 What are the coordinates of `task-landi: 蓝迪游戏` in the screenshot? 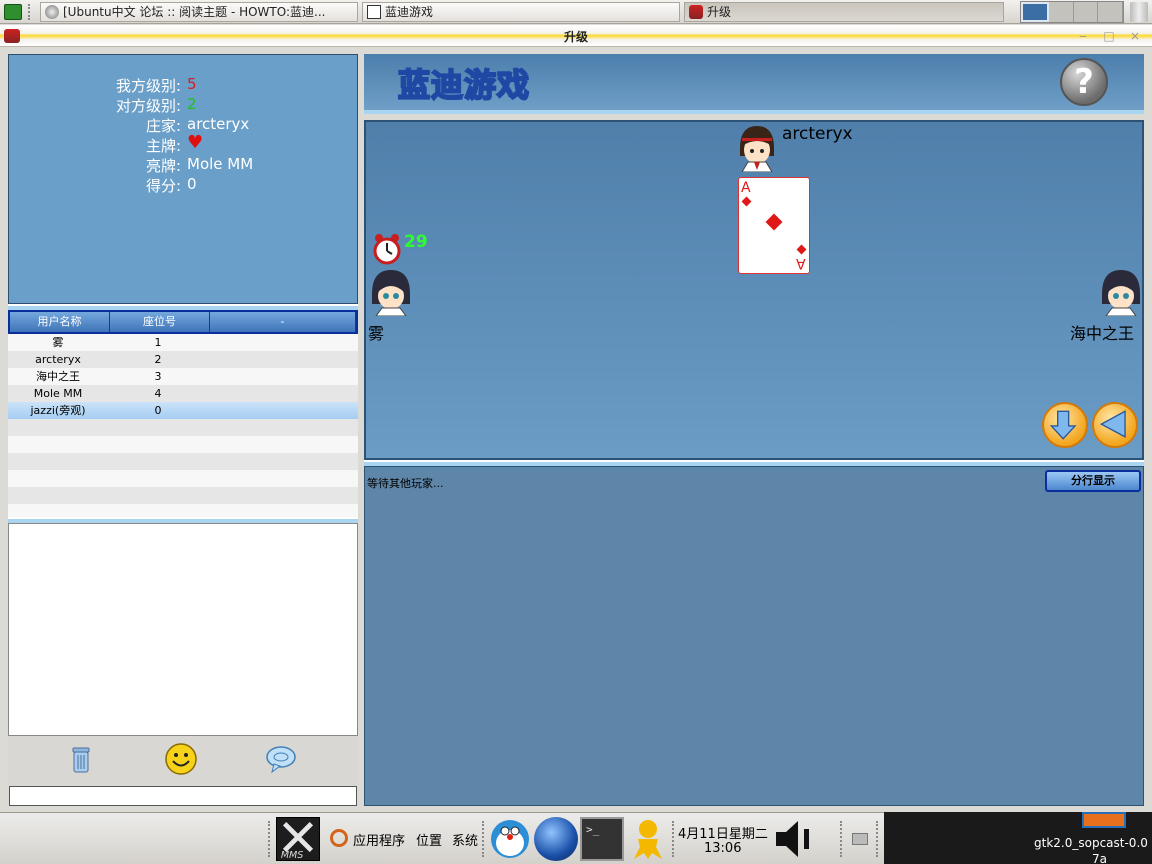 It's located at (521, 12).